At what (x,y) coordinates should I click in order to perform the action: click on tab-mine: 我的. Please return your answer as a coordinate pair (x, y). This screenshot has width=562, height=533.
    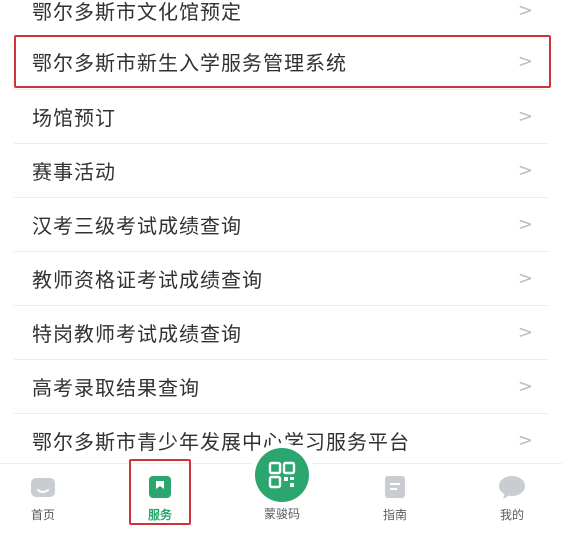
    Looking at the image, I should click on (512, 498).